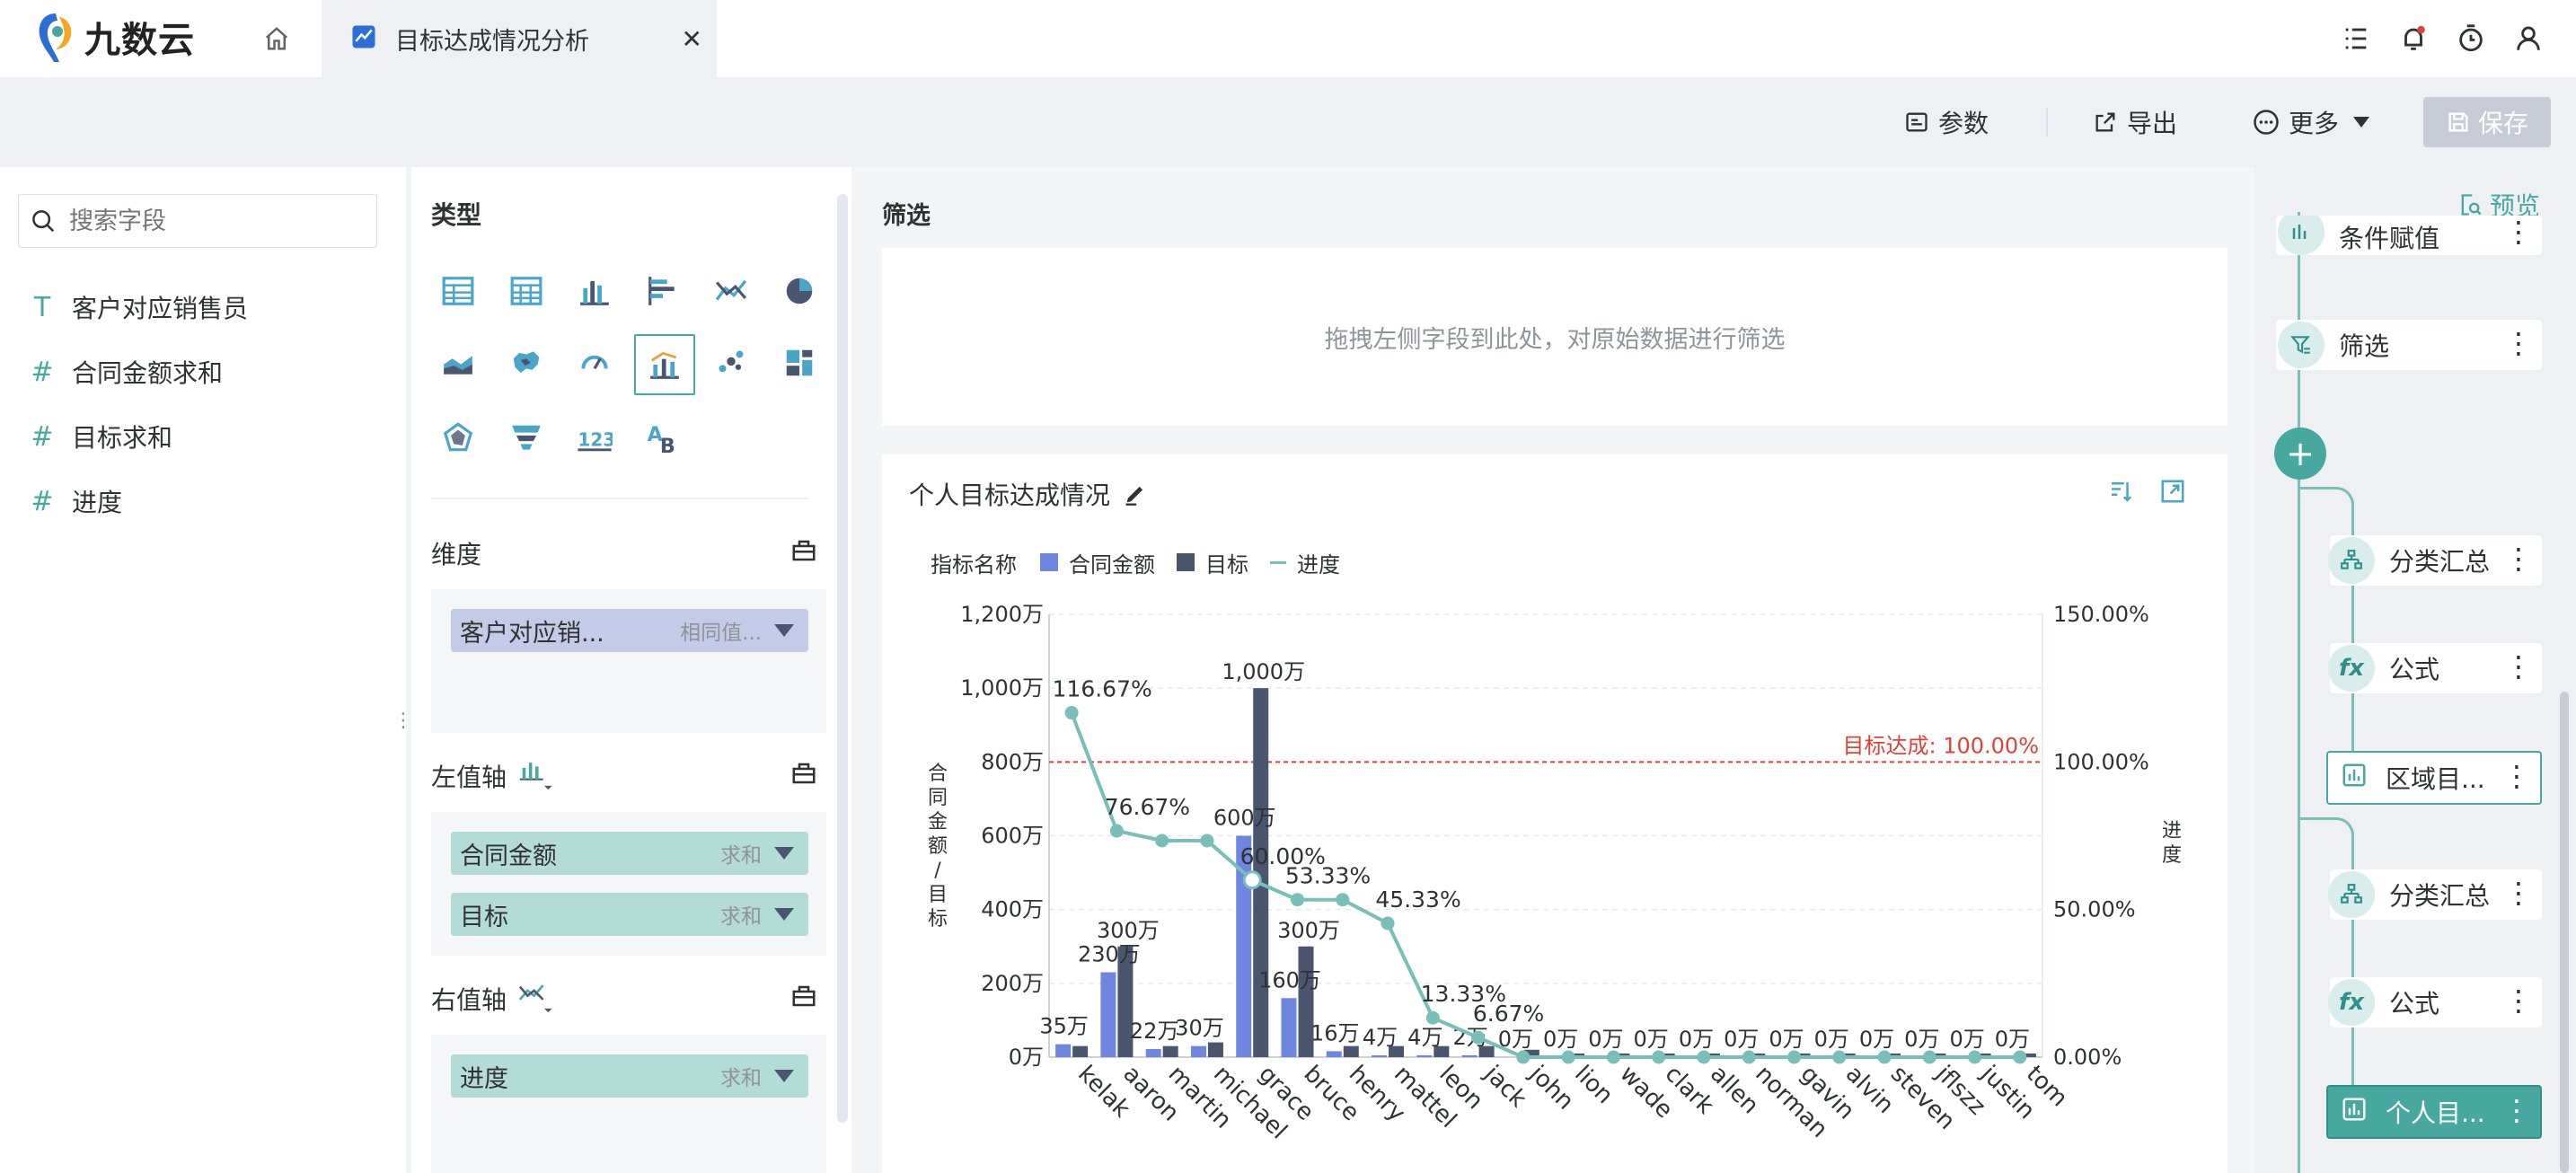  Describe the element at coordinates (137, 307) in the screenshot. I see `field-item-salesperson: T 客户对应销售员` at that location.